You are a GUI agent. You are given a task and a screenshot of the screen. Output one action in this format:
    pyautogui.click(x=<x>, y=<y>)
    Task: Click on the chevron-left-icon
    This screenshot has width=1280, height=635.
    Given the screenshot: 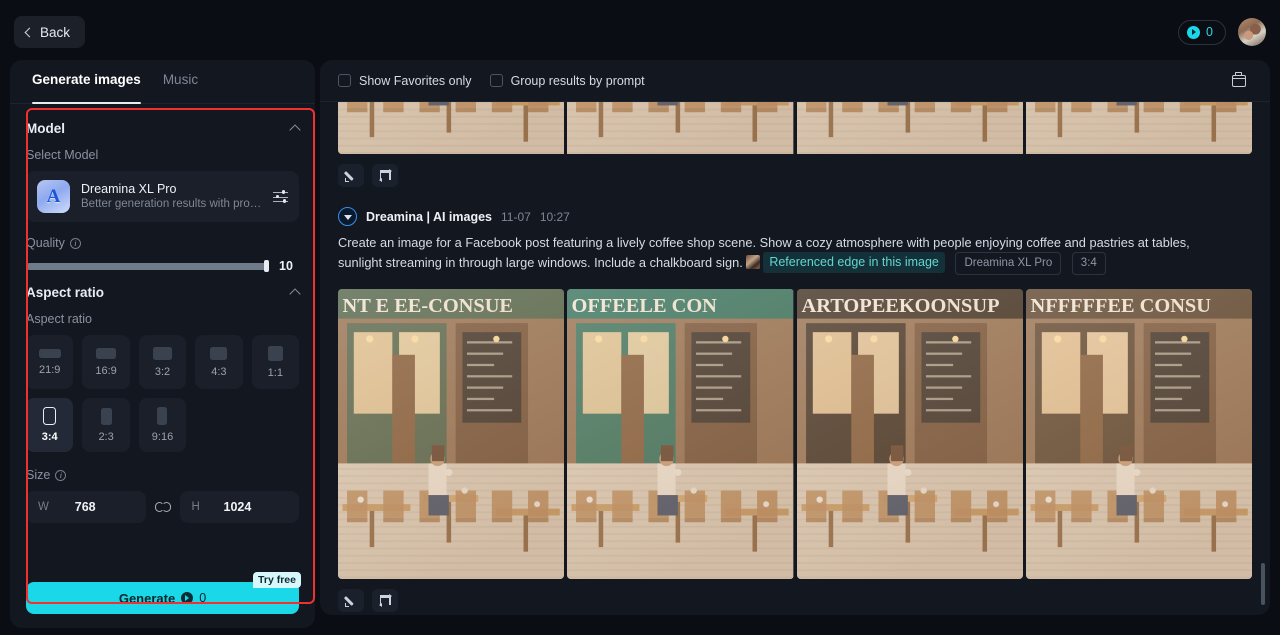 What is the action you would take?
    pyautogui.click(x=29, y=32)
    